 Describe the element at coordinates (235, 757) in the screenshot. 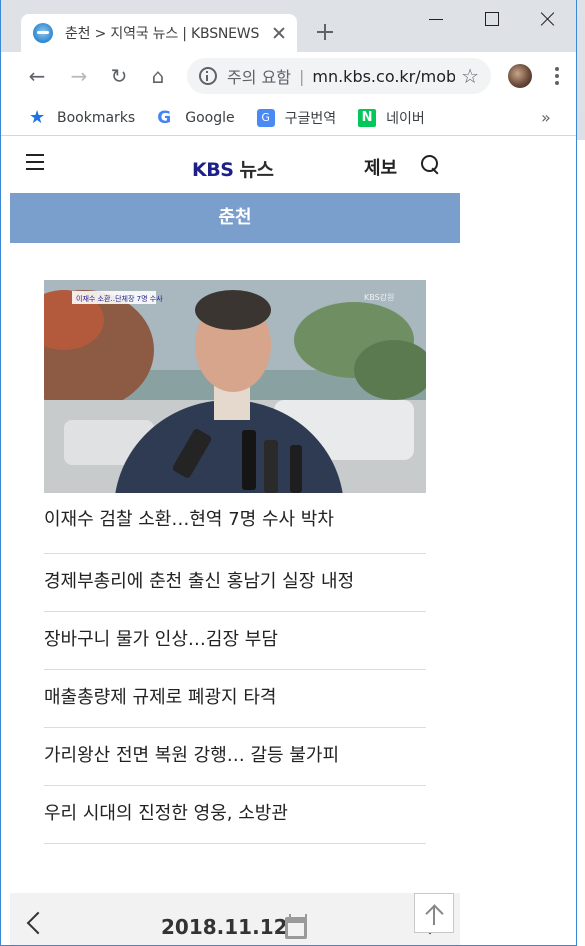

I see `news-item: 가리왕산 전면 복원 강행… 갈등 불가피` at that location.